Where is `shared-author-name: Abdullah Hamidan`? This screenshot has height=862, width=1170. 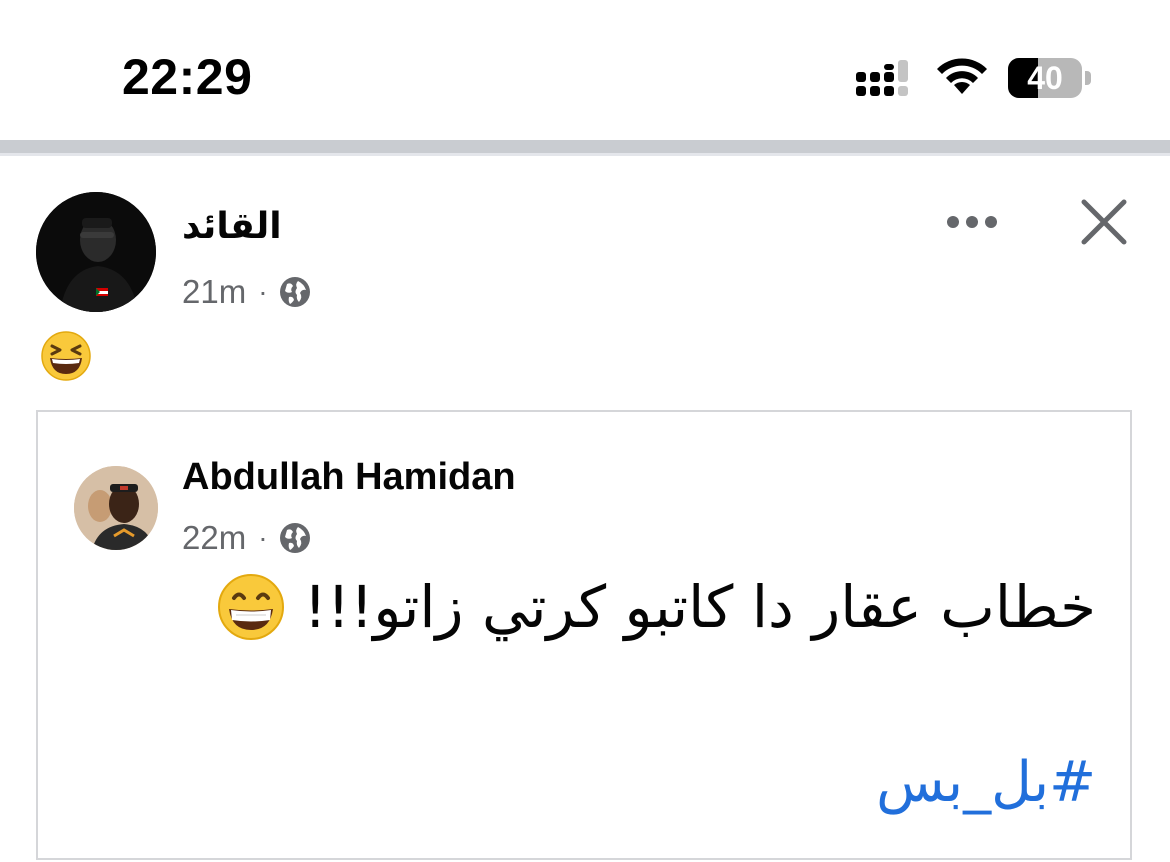
shared-author-name: Abdullah Hamidan is located at coordinates (349, 477).